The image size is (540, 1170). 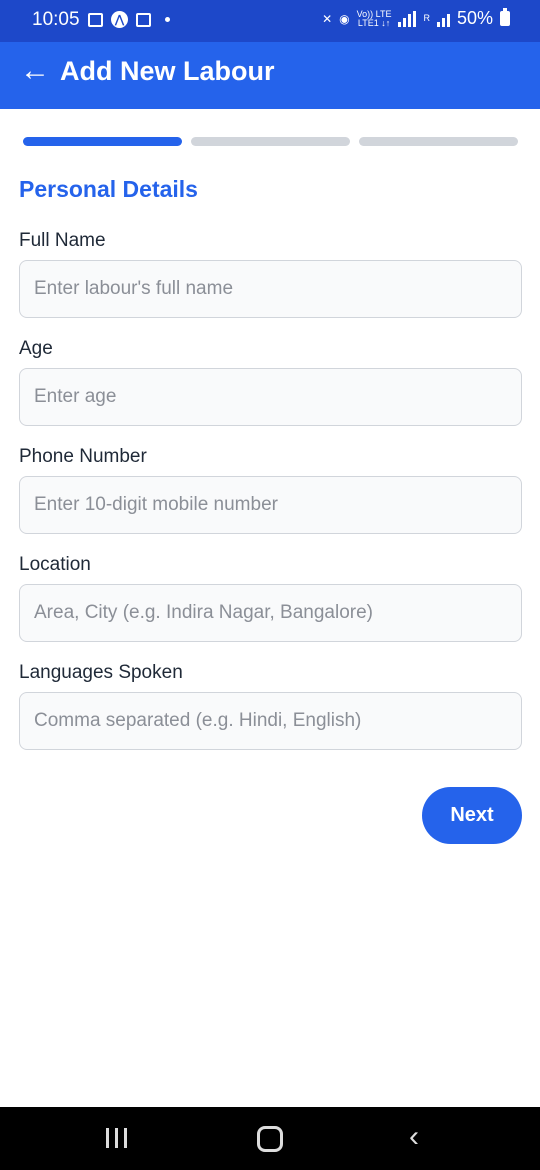 What do you see at coordinates (167, 19) in the screenshot?
I see `more-notifications-dot-icon` at bounding box center [167, 19].